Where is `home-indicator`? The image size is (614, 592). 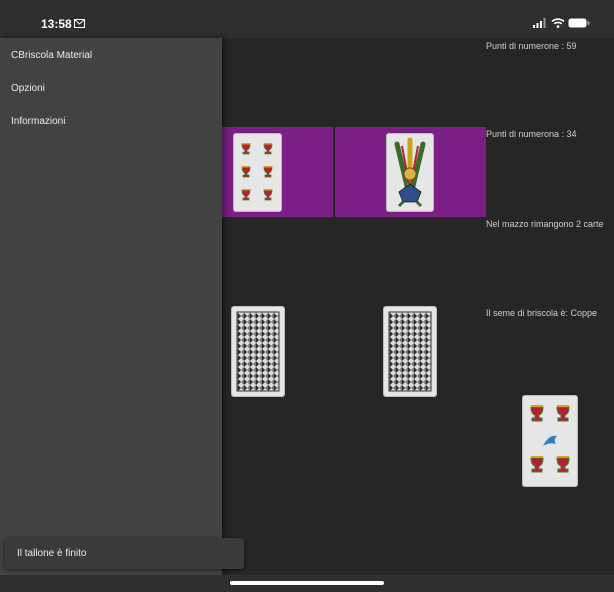 home-indicator is located at coordinates (307, 583).